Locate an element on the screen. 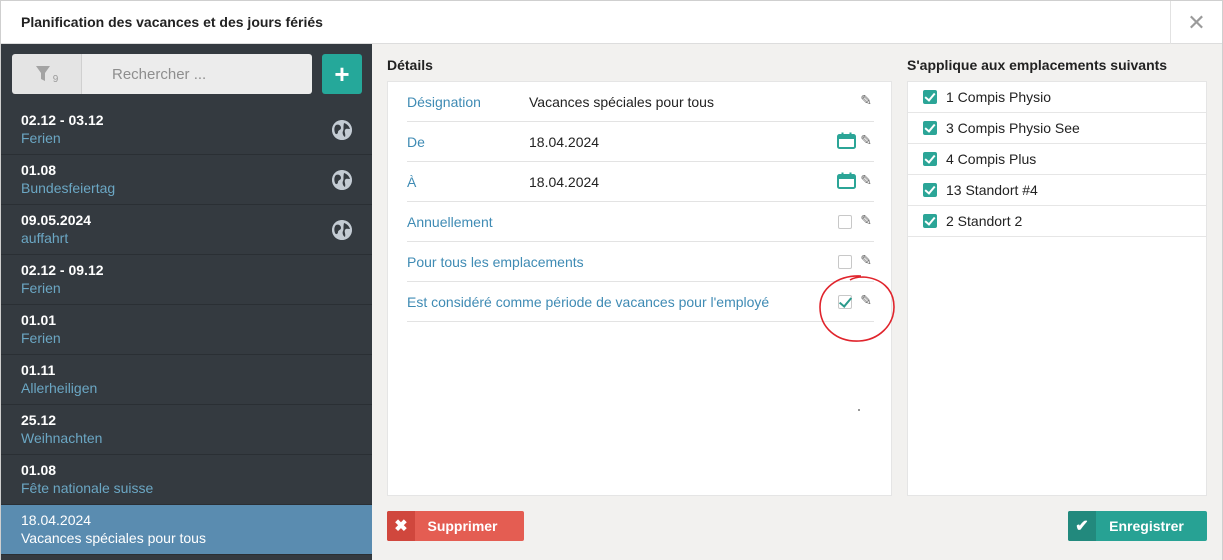 The height and width of the screenshot is (560, 1223). location-item: 3 Compis Physio See is located at coordinates (1057, 128).